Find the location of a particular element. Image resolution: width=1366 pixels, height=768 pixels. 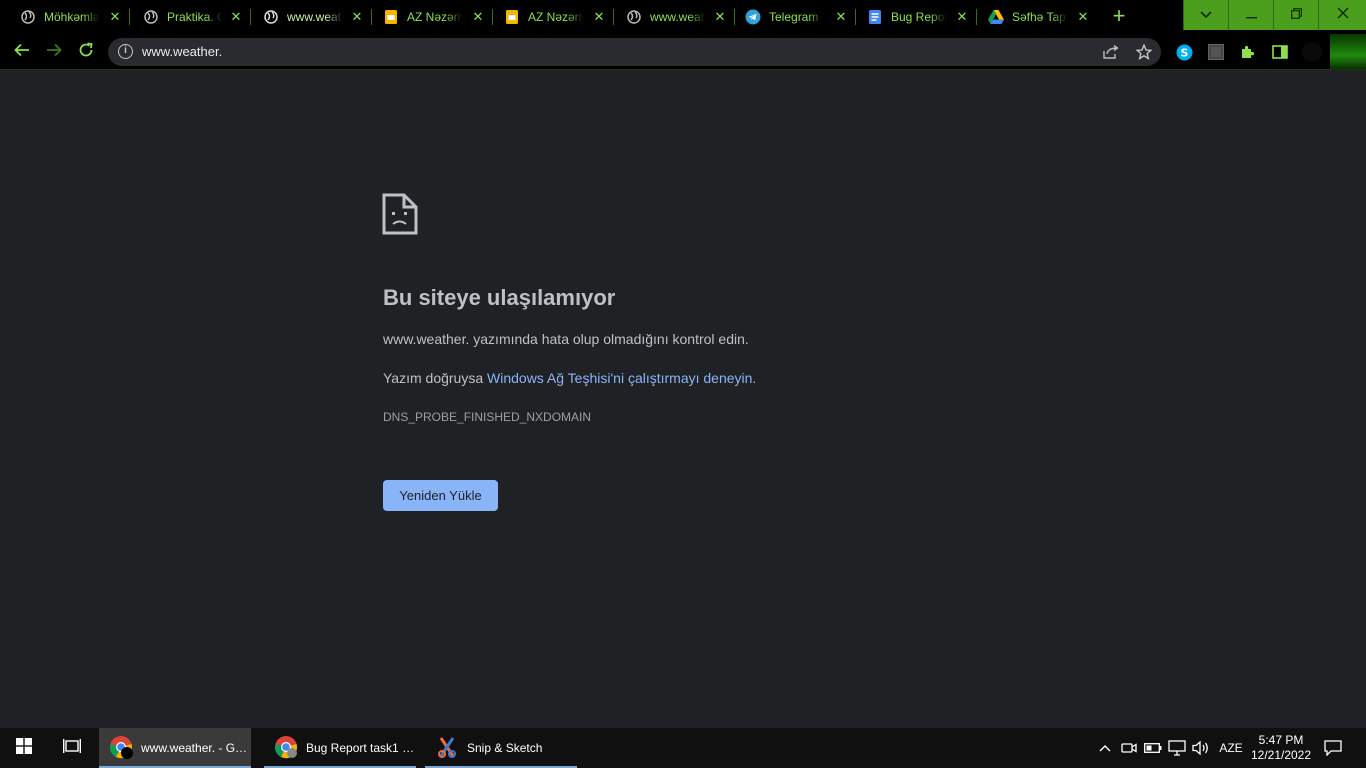

language-indicator: AZE is located at coordinates (1231, 748).